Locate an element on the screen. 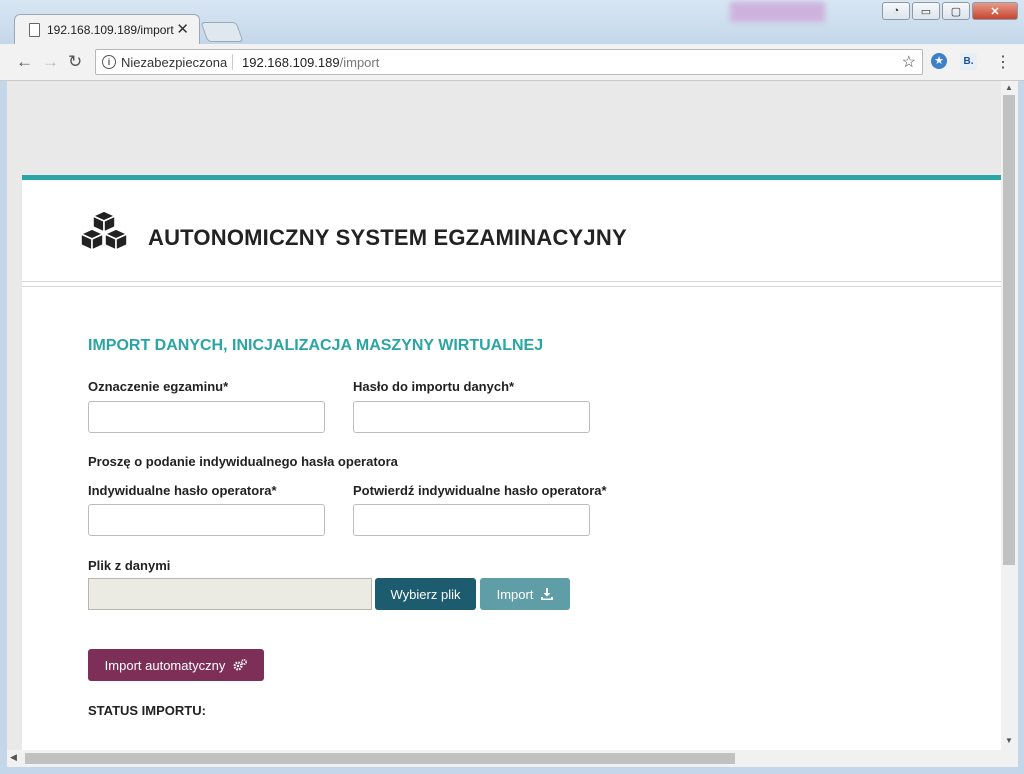 This screenshot has height=774, width=1024. tab-close-icon: ✕ is located at coordinates (182, 29).